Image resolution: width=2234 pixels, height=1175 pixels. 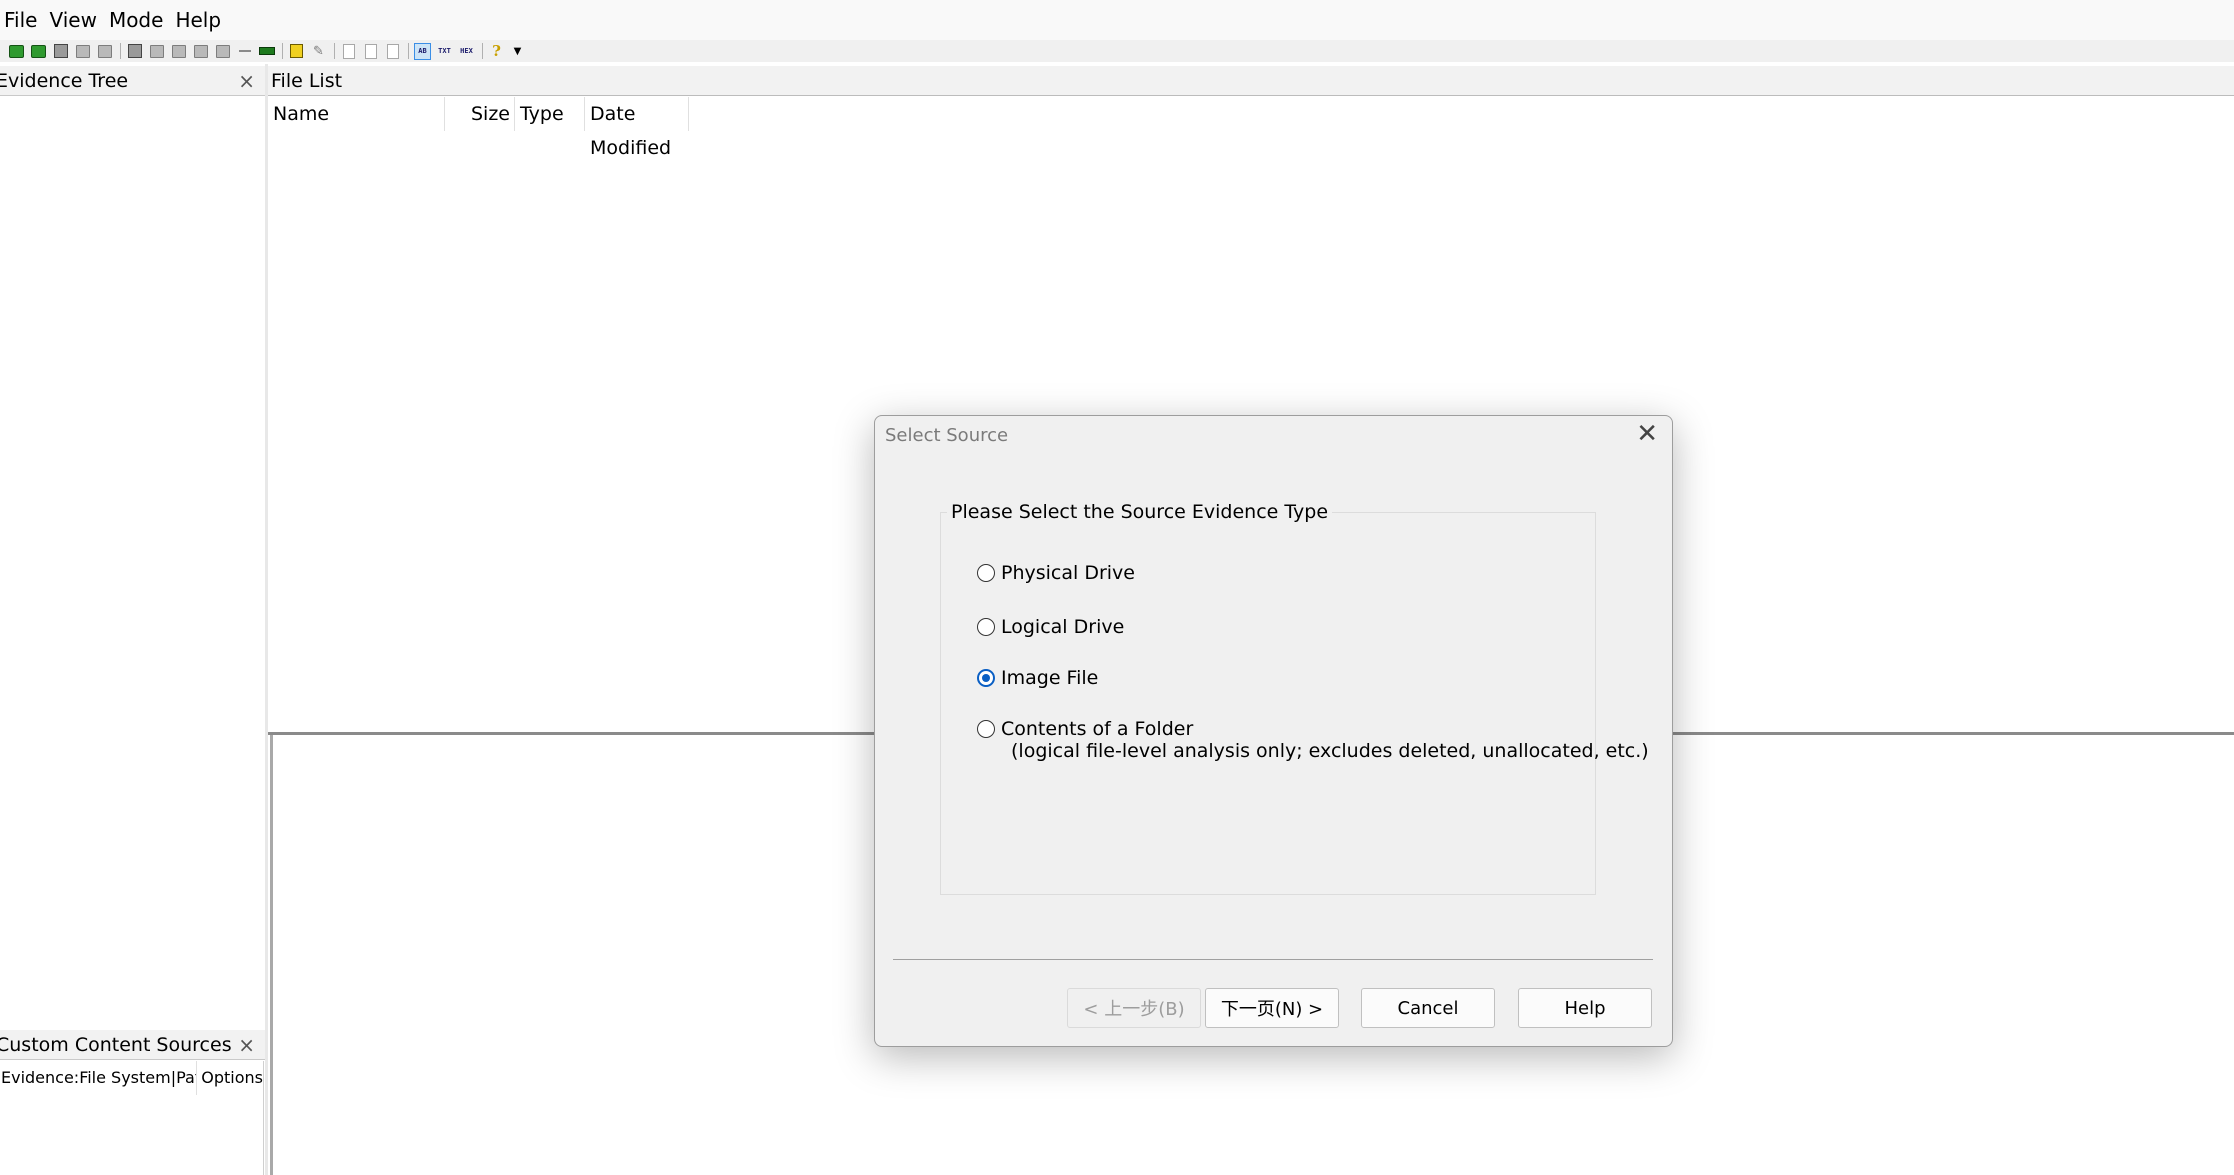 I want to click on menu-help: Help, so click(x=198, y=20).